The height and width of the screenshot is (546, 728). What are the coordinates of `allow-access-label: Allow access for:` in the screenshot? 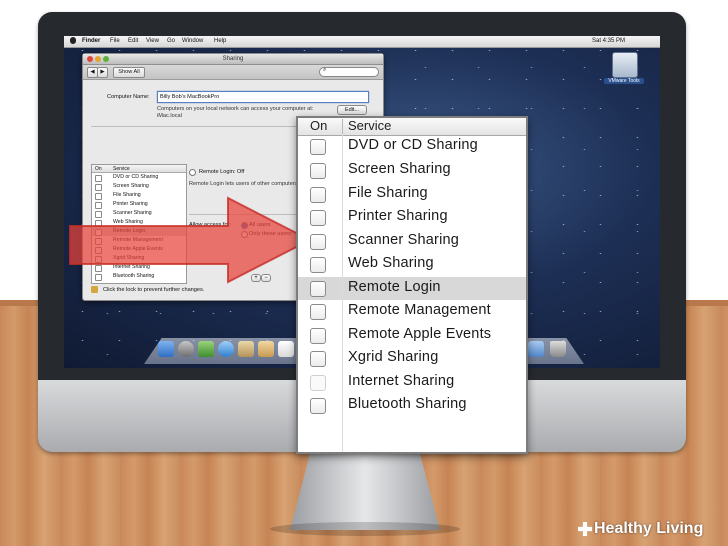 It's located at (210, 225).